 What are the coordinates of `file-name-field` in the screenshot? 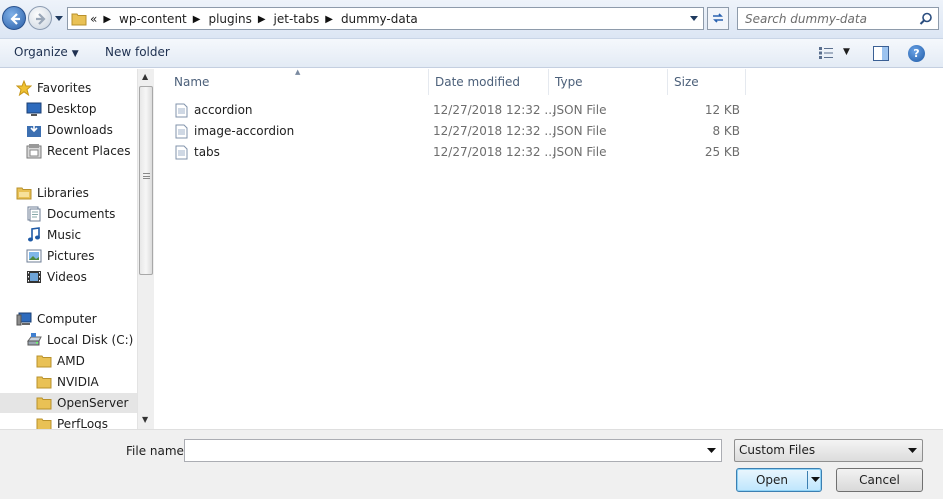 It's located at (440, 450).